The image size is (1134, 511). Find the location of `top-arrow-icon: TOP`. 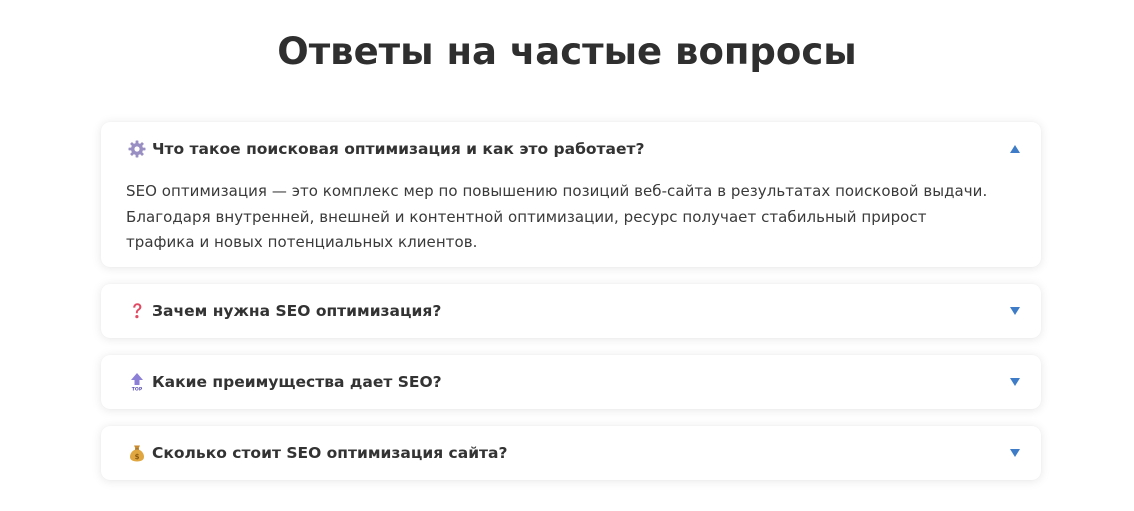

top-arrow-icon: TOP is located at coordinates (137, 382).